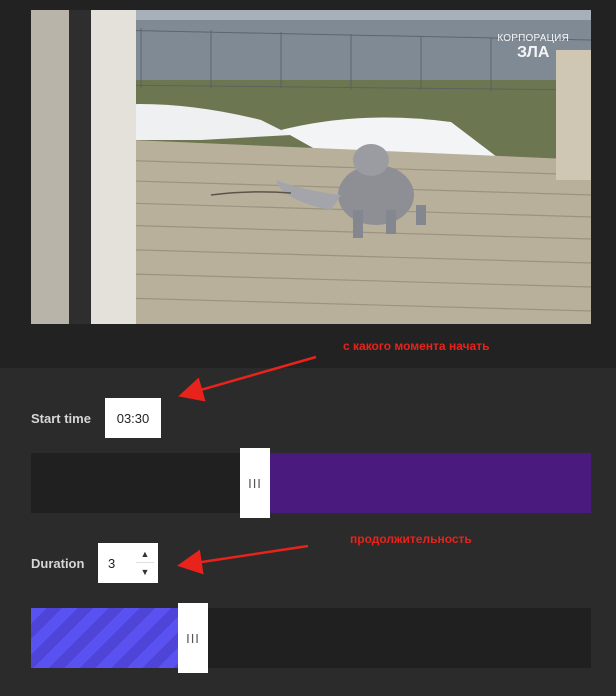 The image size is (616, 696). What do you see at coordinates (193, 638) in the screenshot?
I see `duration-slider-handle: III` at bounding box center [193, 638].